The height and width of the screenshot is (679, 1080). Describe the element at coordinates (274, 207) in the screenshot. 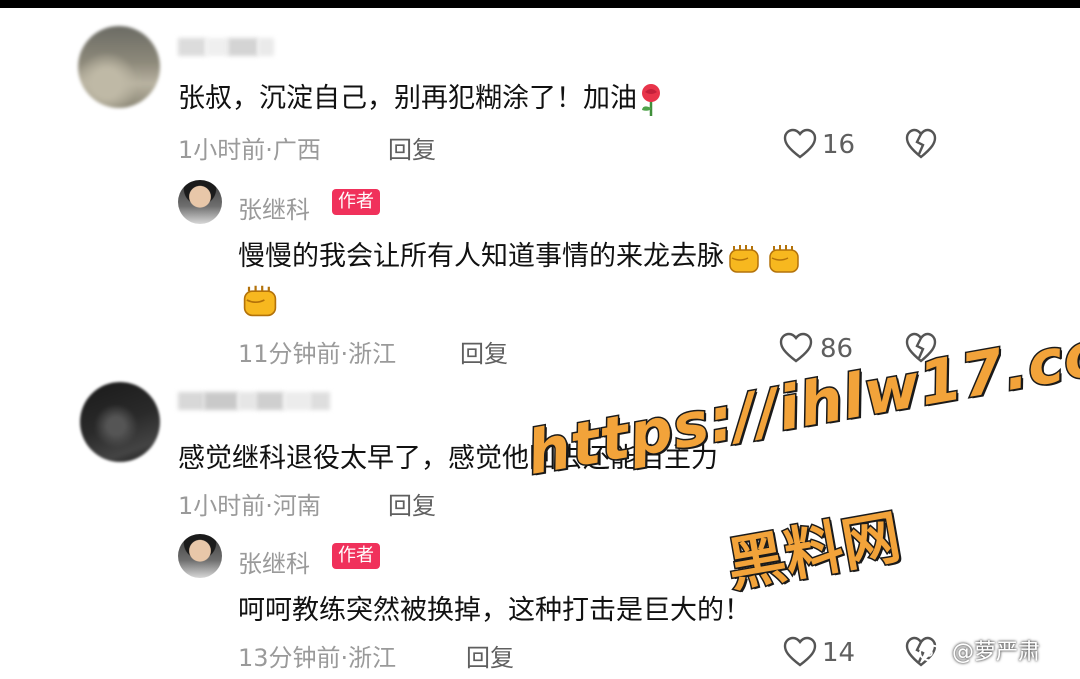

I see `author-name-1: 张继科` at that location.